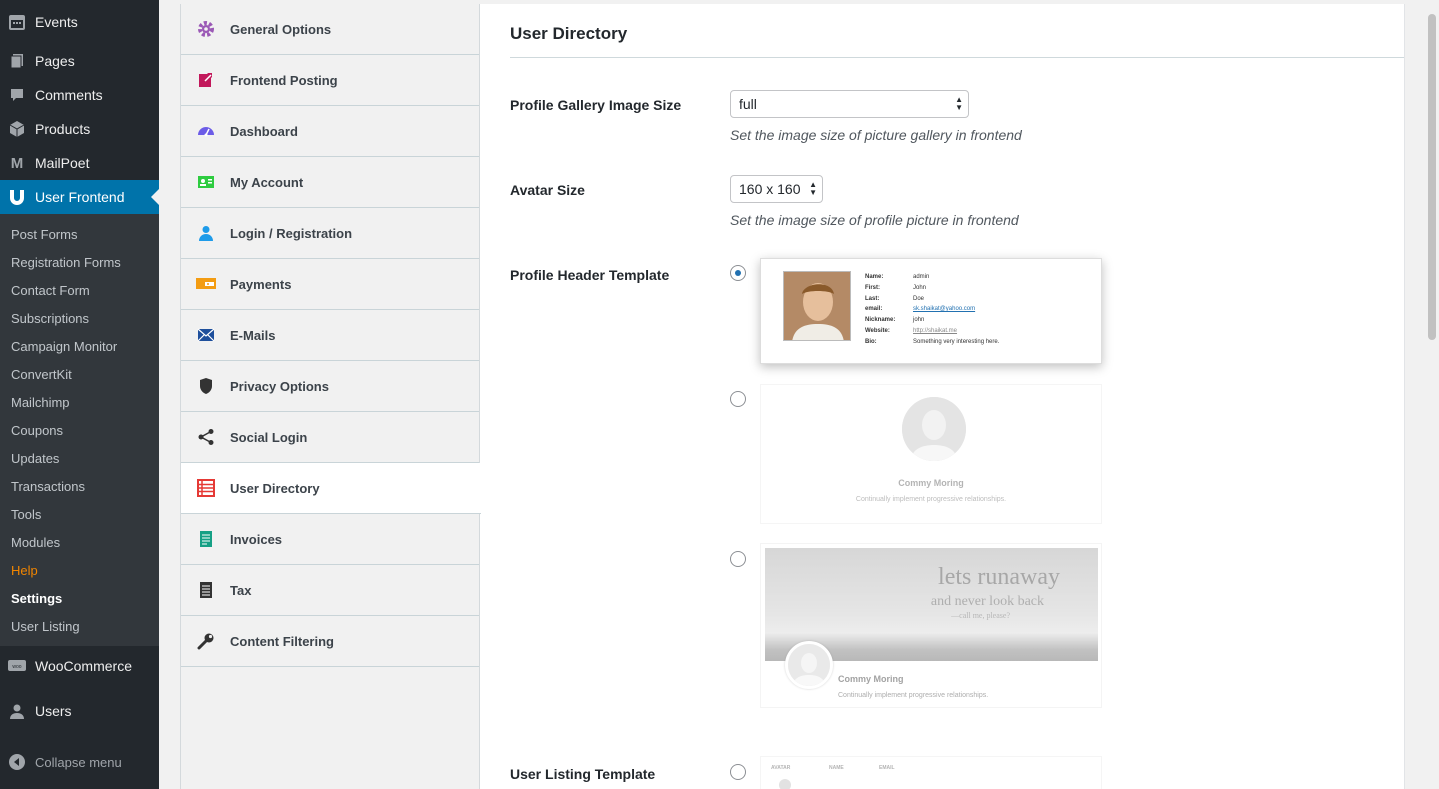  Describe the element at coordinates (79, 711) in the screenshot. I see `menu-item-users: Users` at that location.